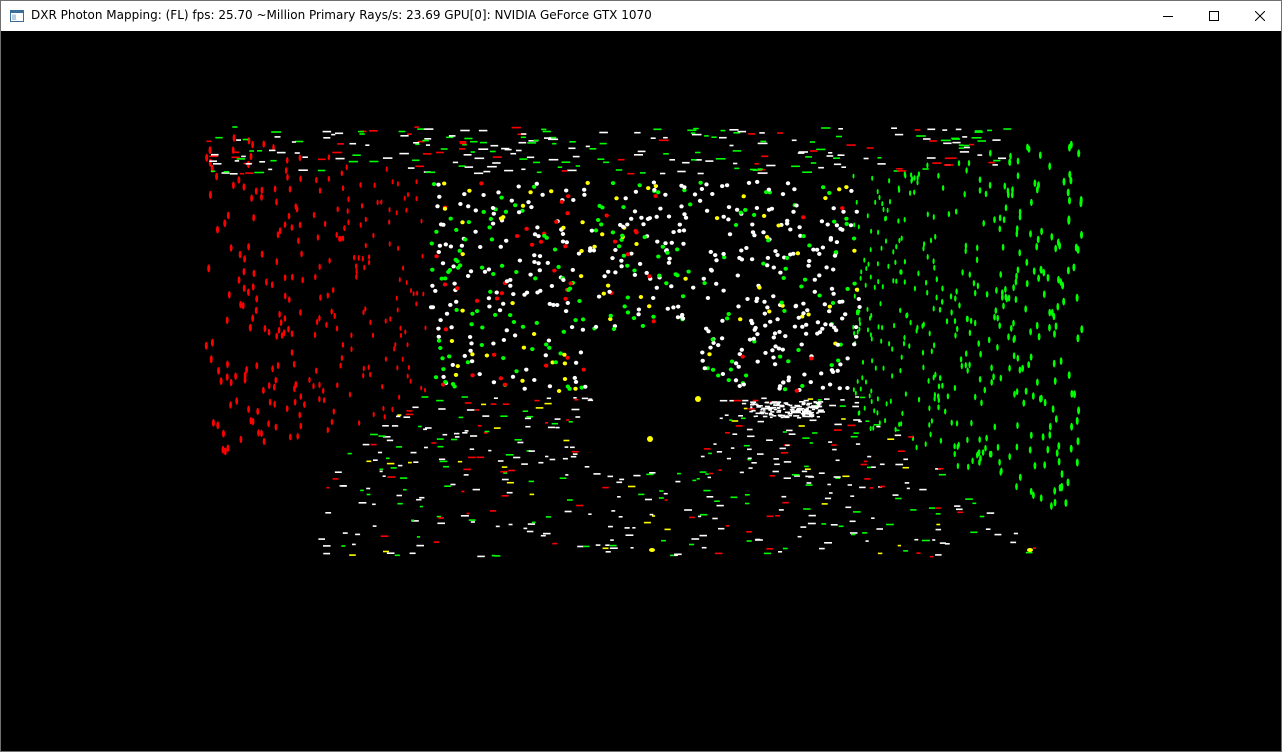  I want to click on minimize-icon, so click(1168, 16).